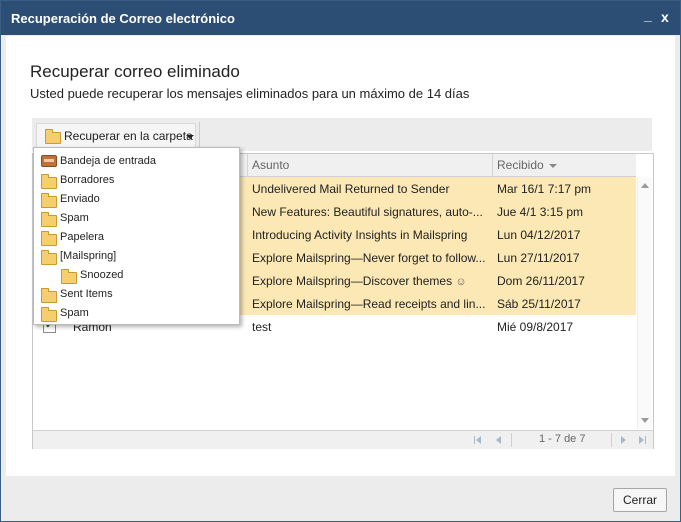  I want to click on title-bar: Recuperación de Correo electrónico _ x, so click(340, 18).